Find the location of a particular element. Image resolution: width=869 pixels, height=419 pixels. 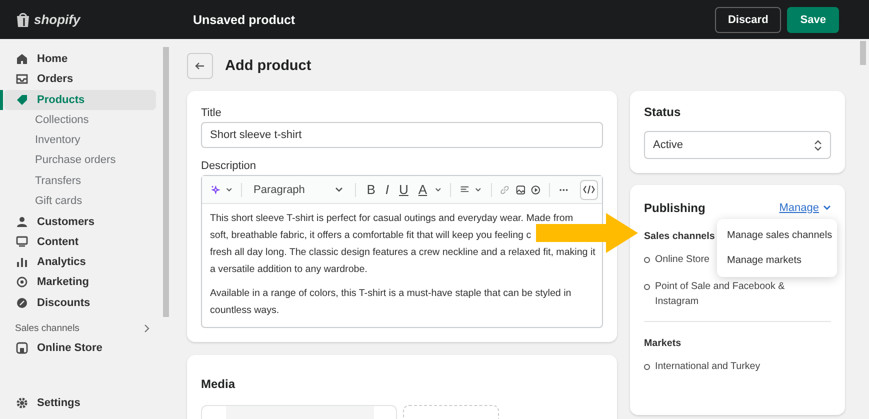

tag-icon is located at coordinates (22, 100).